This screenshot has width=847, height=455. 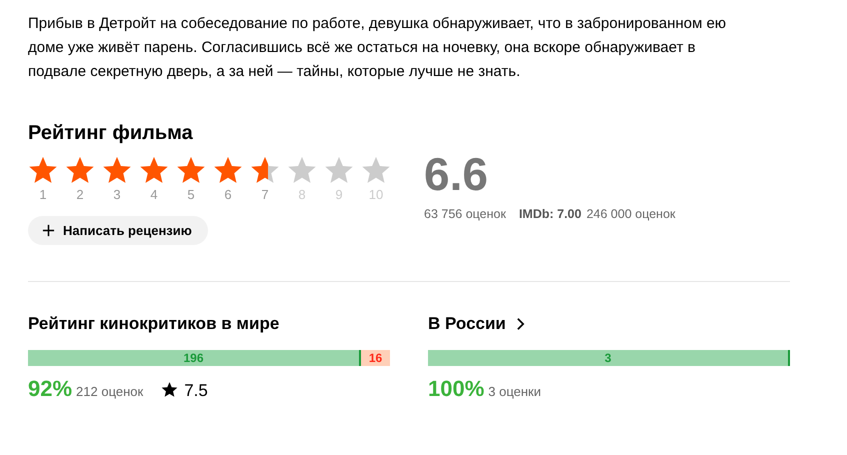 I want to click on star-number: 6, so click(x=228, y=194).